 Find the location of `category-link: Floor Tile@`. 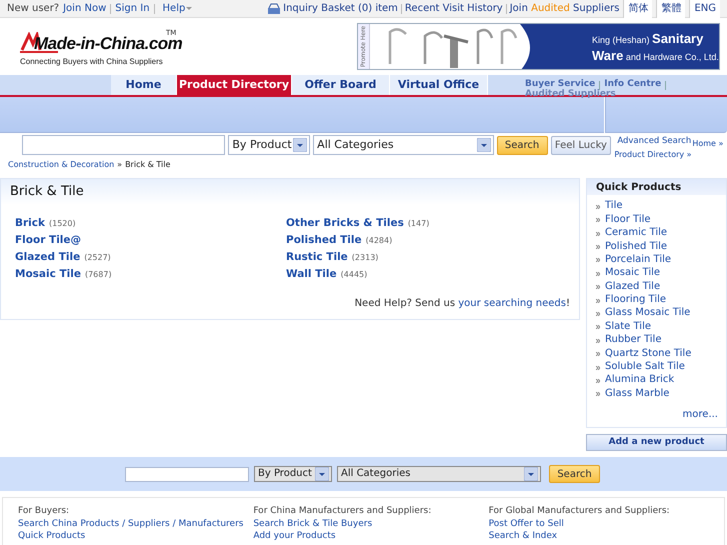

category-link: Floor Tile@ is located at coordinates (48, 240).